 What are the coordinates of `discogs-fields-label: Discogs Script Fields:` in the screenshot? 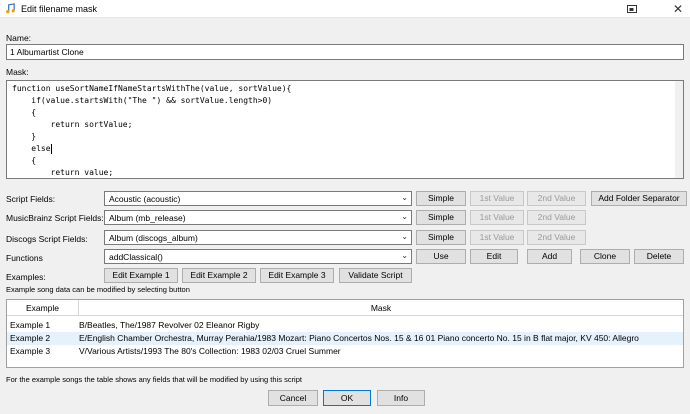 It's located at (47, 239).